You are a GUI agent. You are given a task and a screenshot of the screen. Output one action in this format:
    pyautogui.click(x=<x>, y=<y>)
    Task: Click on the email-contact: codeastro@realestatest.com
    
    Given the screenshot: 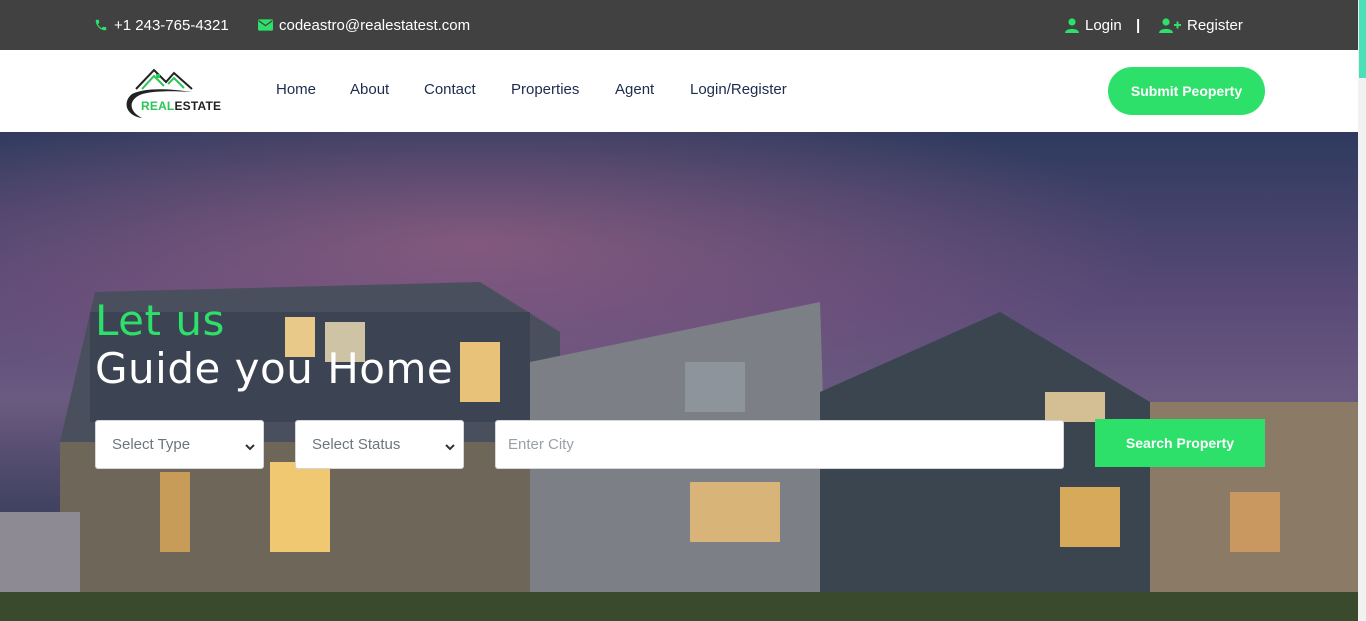 What is the action you would take?
    pyautogui.click(x=364, y=25)
    